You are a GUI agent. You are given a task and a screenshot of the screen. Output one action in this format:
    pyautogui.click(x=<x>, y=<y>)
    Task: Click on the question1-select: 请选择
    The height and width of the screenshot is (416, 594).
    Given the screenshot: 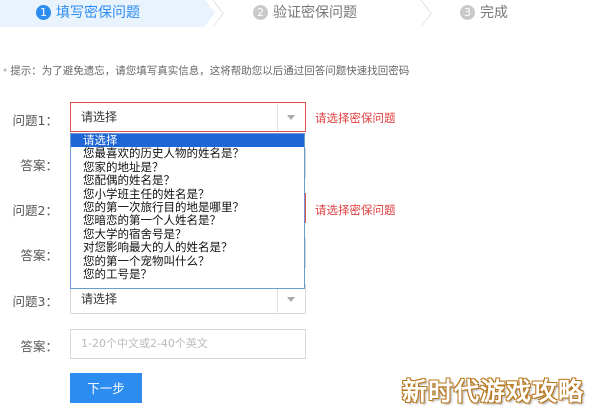 What is the action you would take?
    pyautogui.click(x=188, y=117)
    